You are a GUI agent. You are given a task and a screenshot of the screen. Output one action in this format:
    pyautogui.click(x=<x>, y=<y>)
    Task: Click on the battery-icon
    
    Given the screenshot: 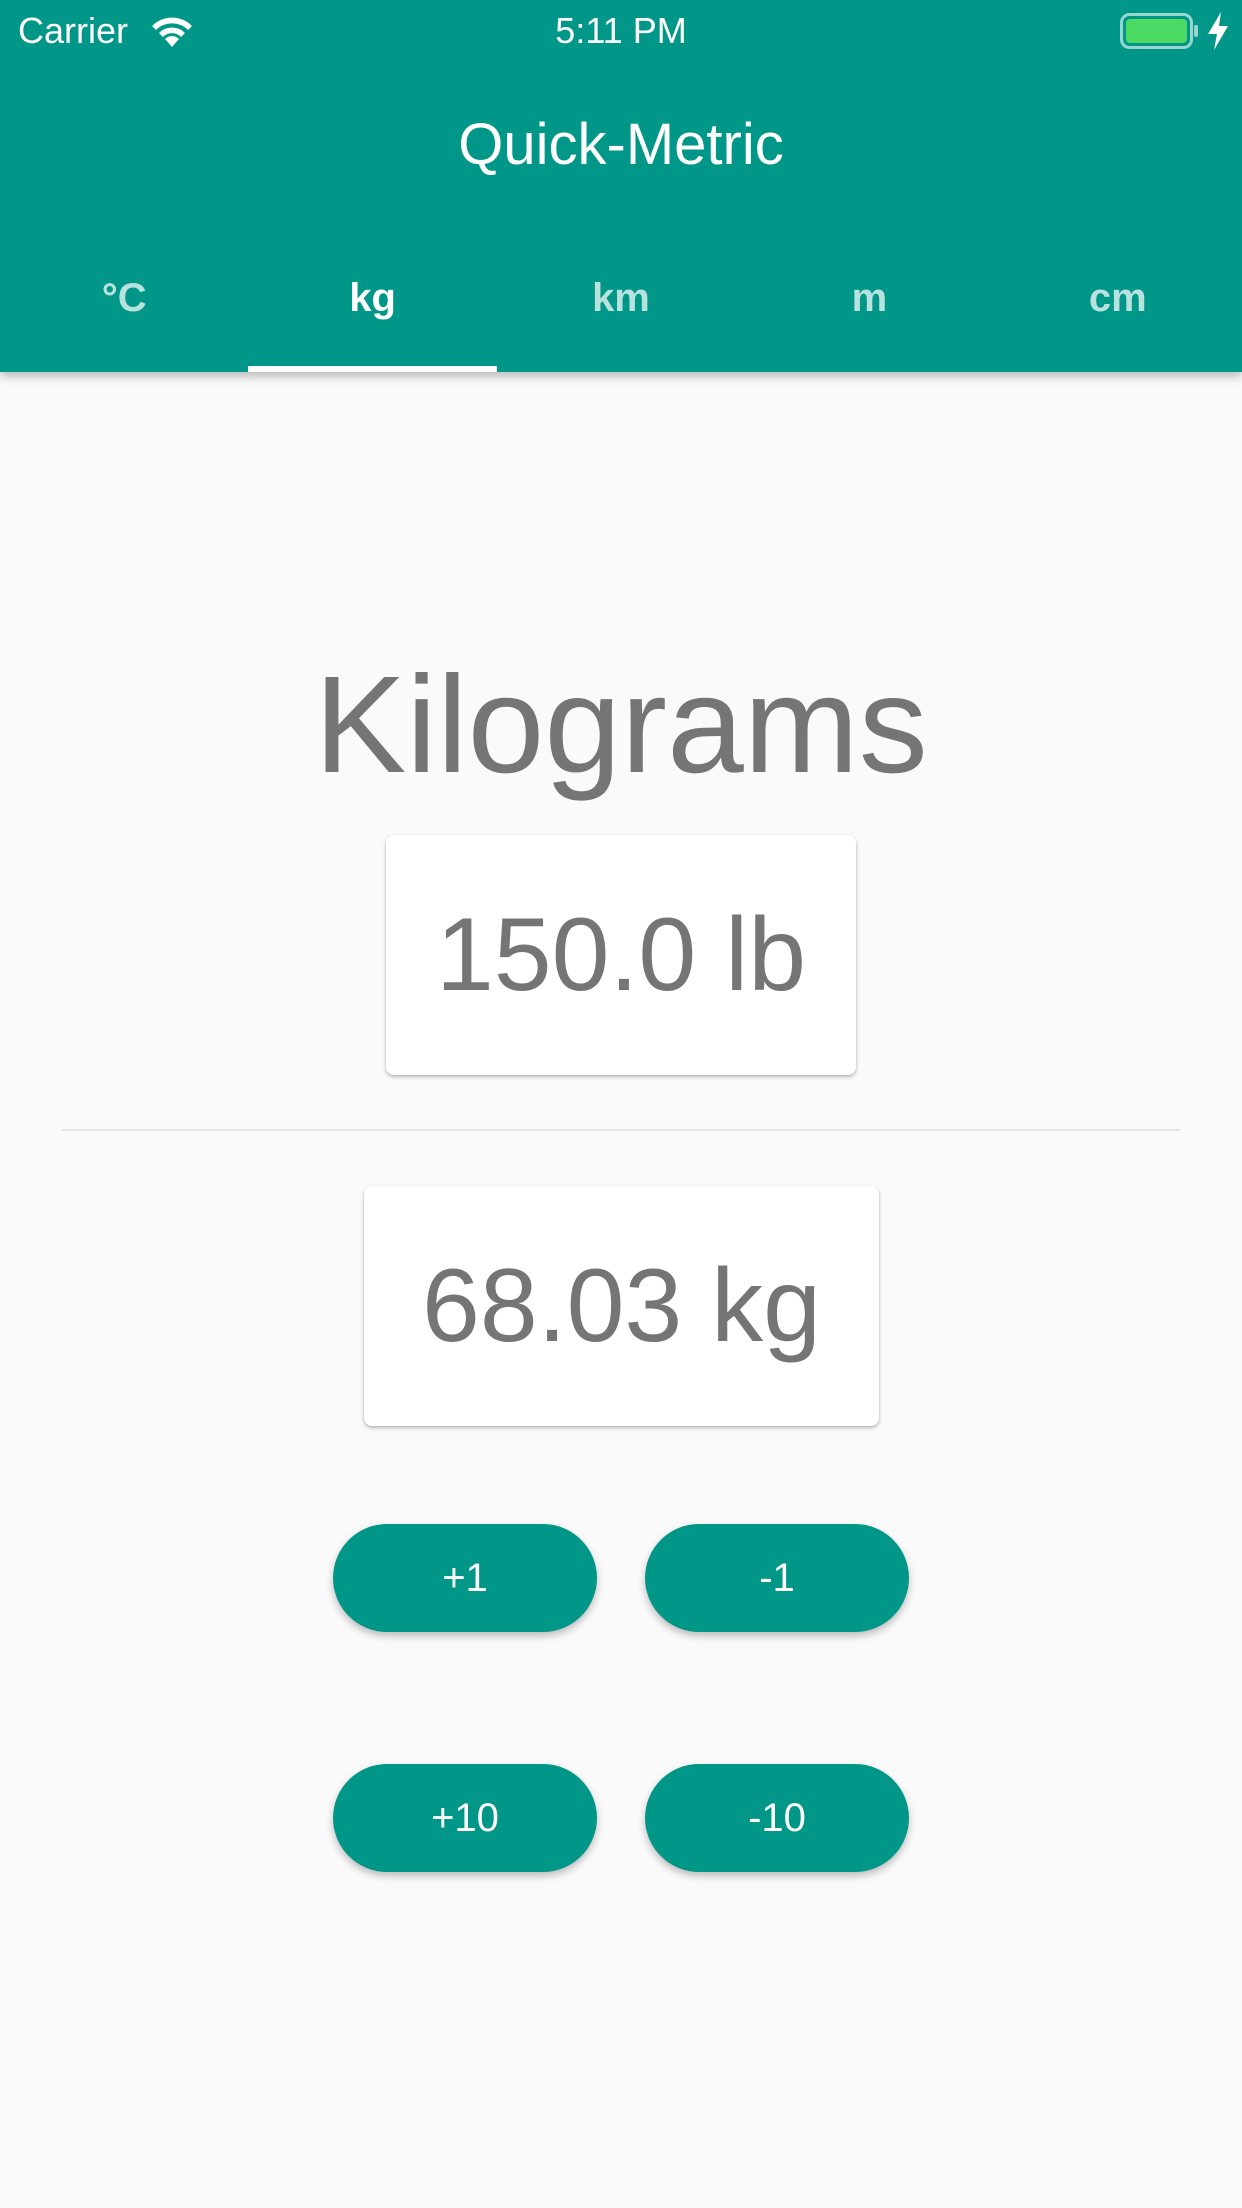 What is the action you would take?
    pyautogui.click(x=1159, y=31)
    